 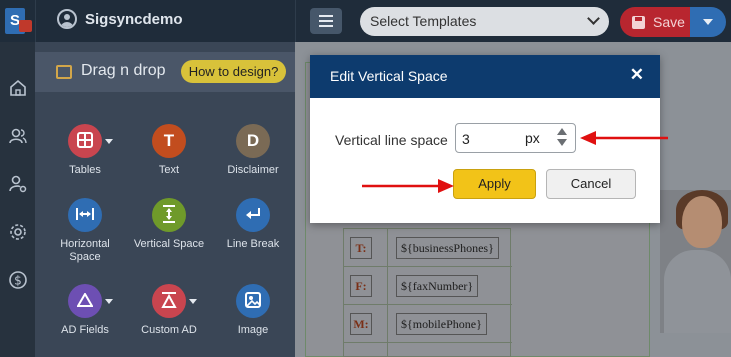 I want to click on tool-line-break: Line Break, so click(x=253, y=224).